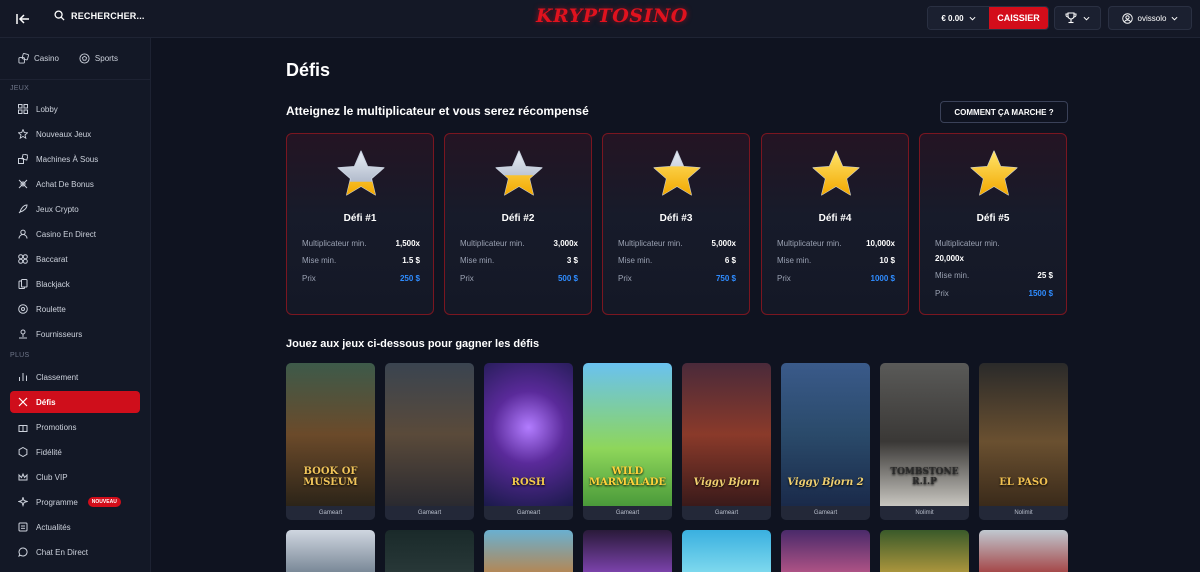 The image size is (1200, 572). I want to click on game-tile: ROSH Gameart, so click(528, 441).